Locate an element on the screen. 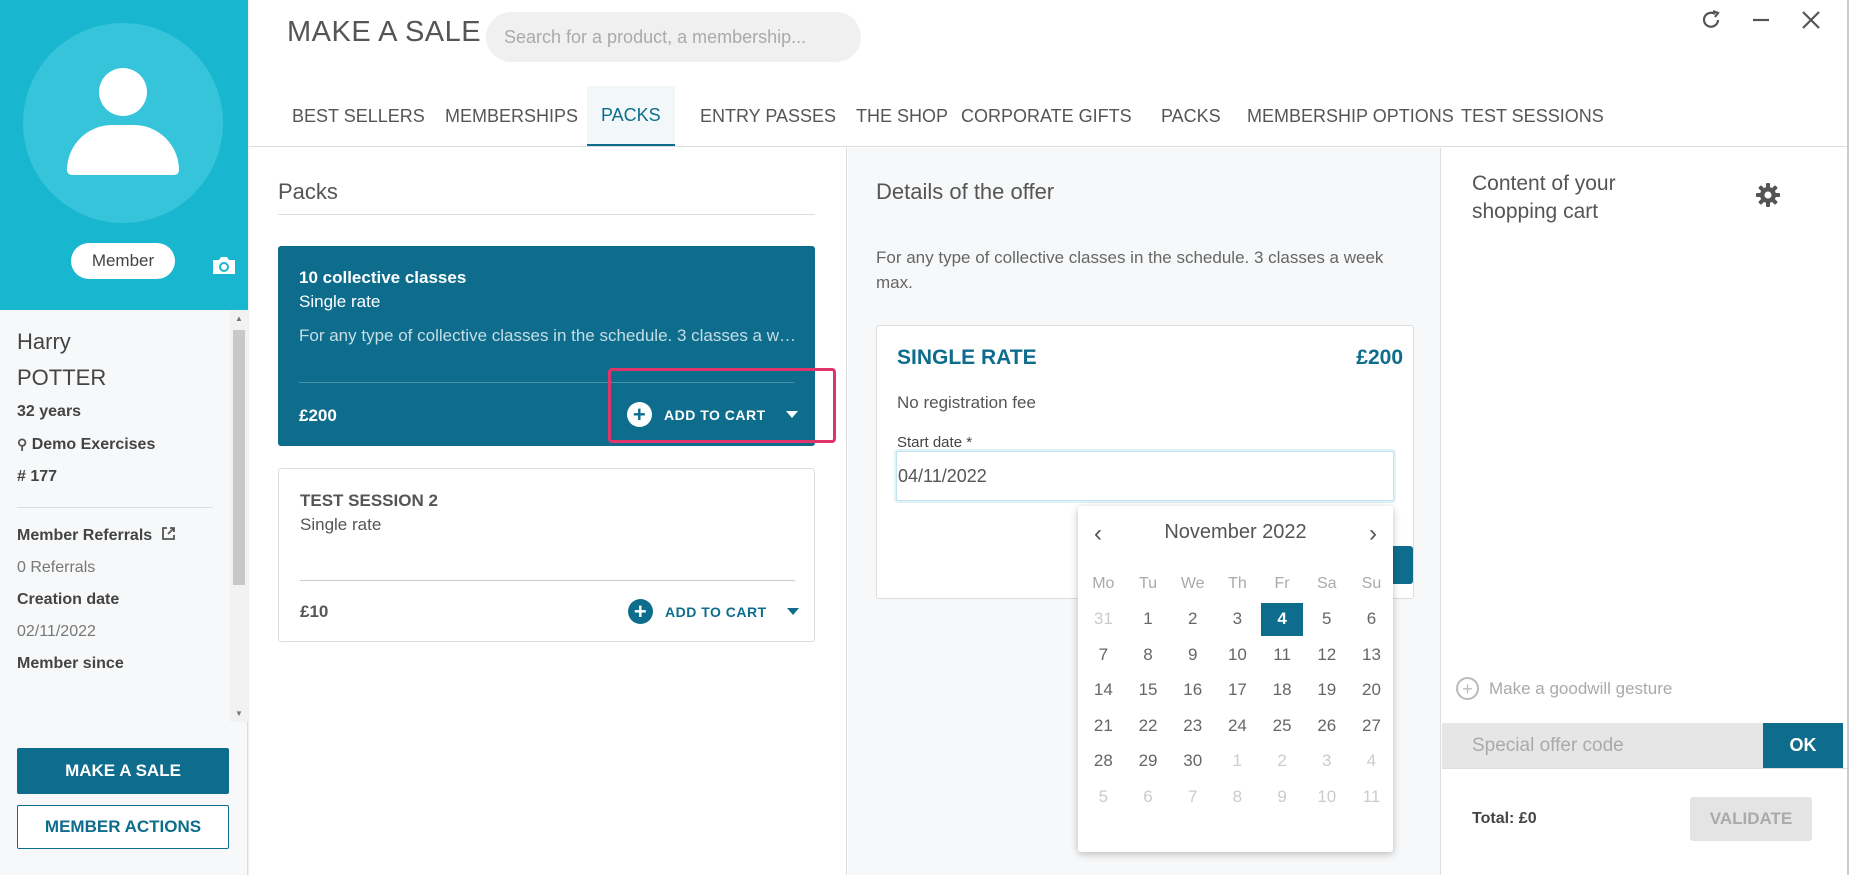  sidebar-scrollbar: ▲ ▼ is located at coordinates (239, 516).